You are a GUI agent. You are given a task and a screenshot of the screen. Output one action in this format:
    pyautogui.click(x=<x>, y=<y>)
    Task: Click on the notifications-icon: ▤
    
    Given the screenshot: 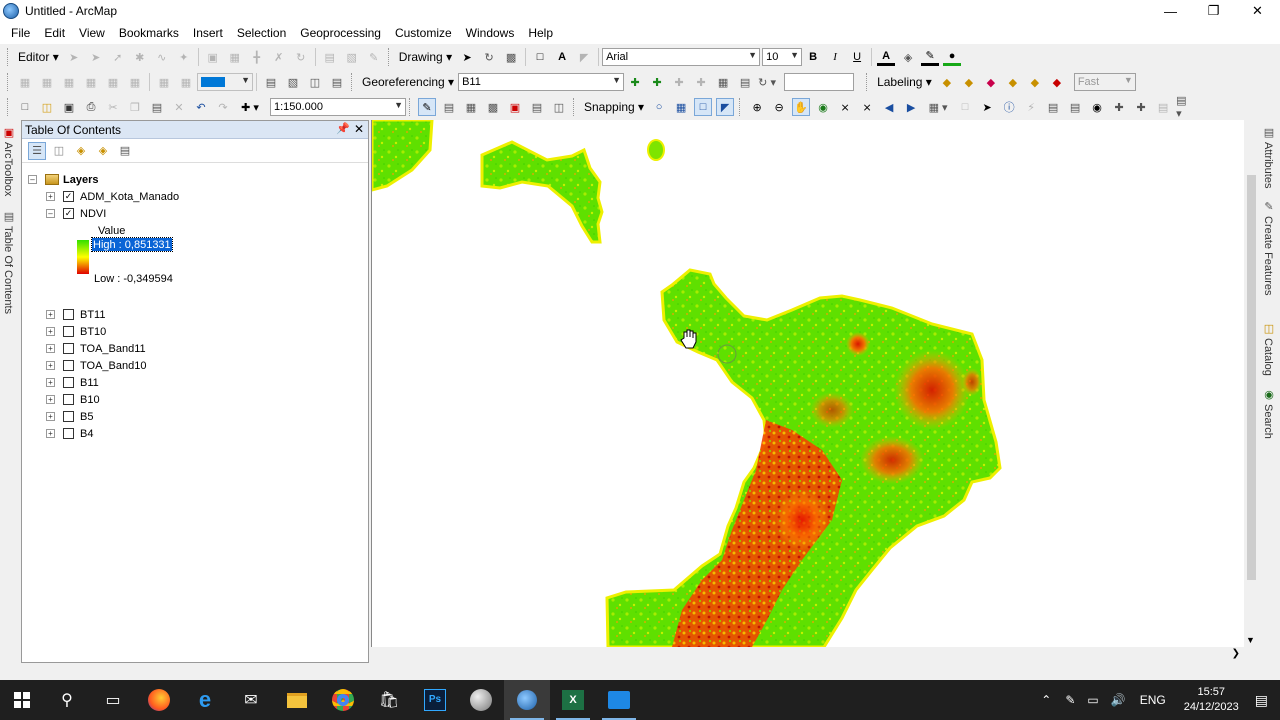 What is the action you would take?
    pyautogui.click(x=1261, y=700)
    